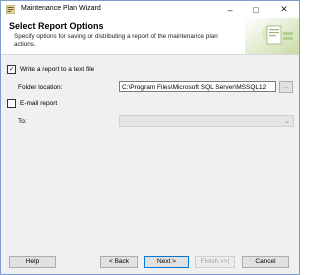 Image resolution: width=320 pixels, height=275 pixels. Describe the element at coordinates (61, 8) in the screenshot. I see `window-title: Maintenance Plan Wizard` at that location.